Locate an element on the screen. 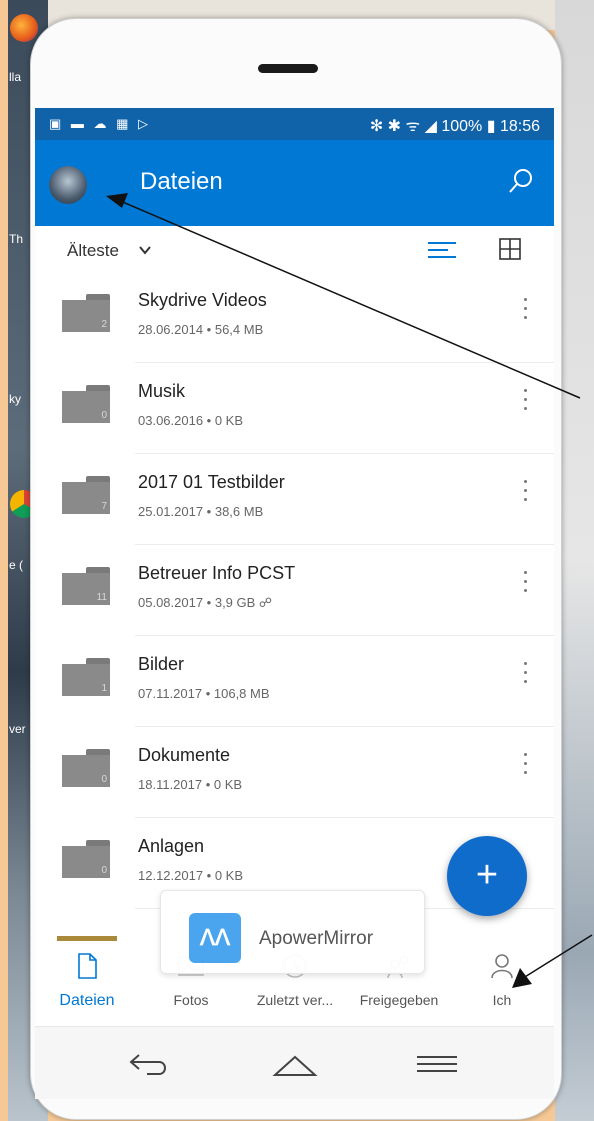 Image resolution: width=594 pixels, height=1121 pixels. file-name: Musik is located at coordinates (162, 391).